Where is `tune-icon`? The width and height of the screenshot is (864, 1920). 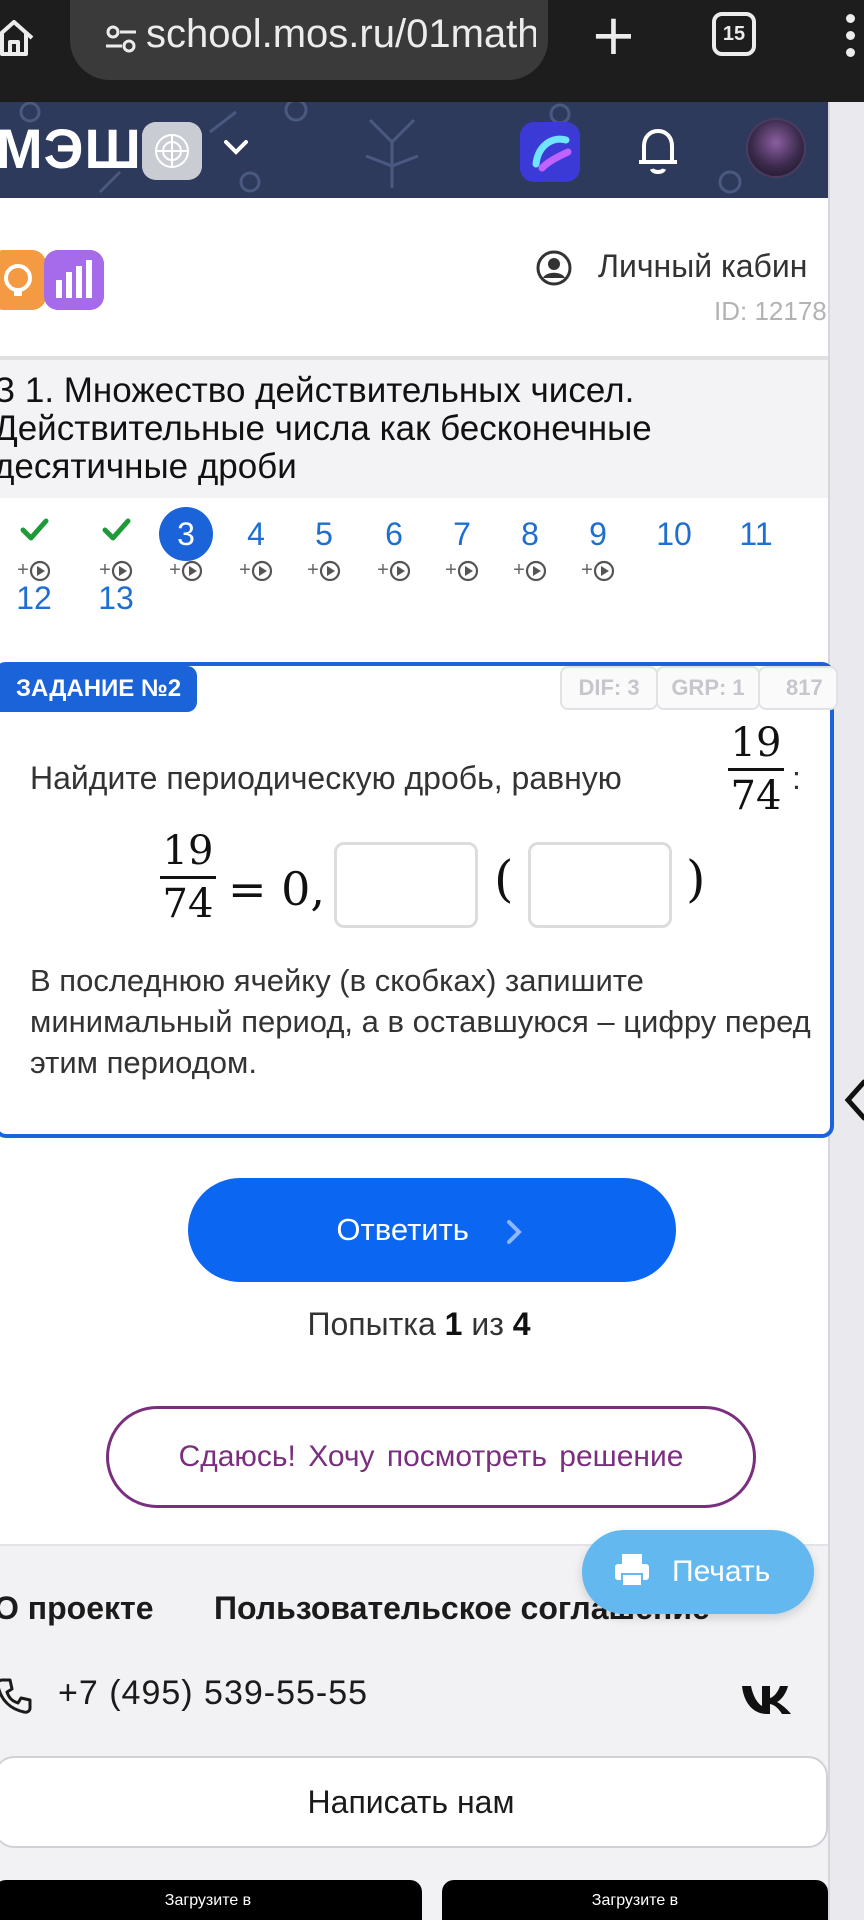
tune-icon is located at coordinates (121, 39).